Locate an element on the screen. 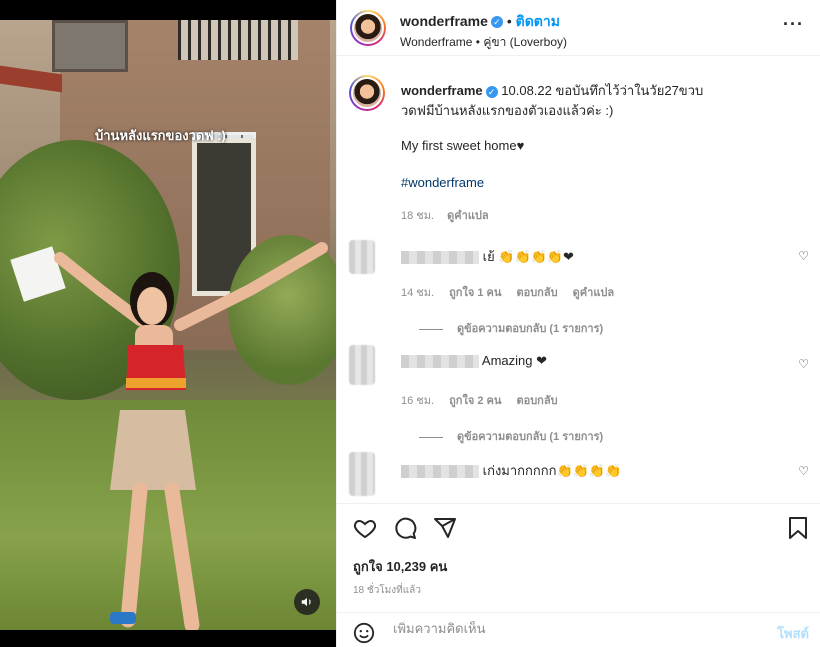 This screenshot has width=820, height=647. comment-input is located at coordinates (573, 628).